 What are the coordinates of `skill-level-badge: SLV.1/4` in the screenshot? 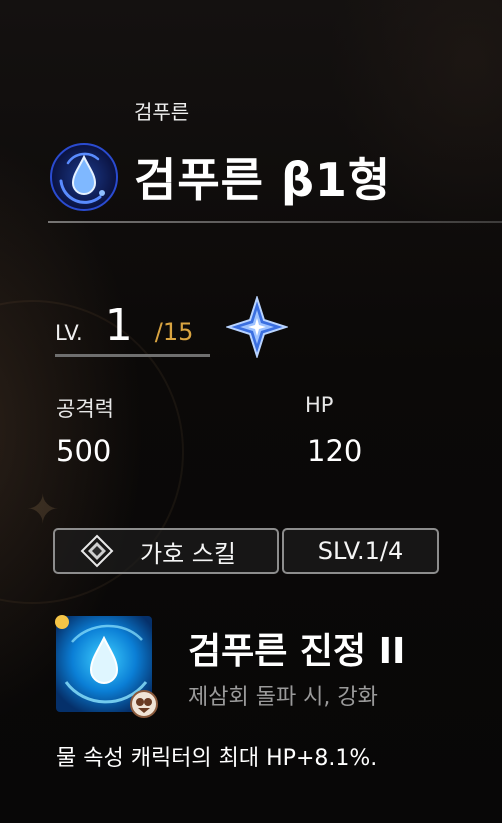 It's located at (360, 551).